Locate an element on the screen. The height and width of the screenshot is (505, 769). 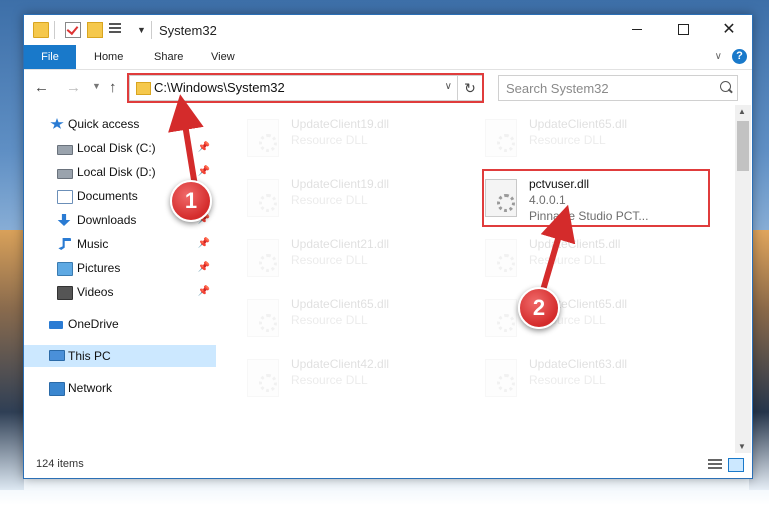
file-item: UpdateClient42.dll Resource DLL is located at coordinates (349, 378).